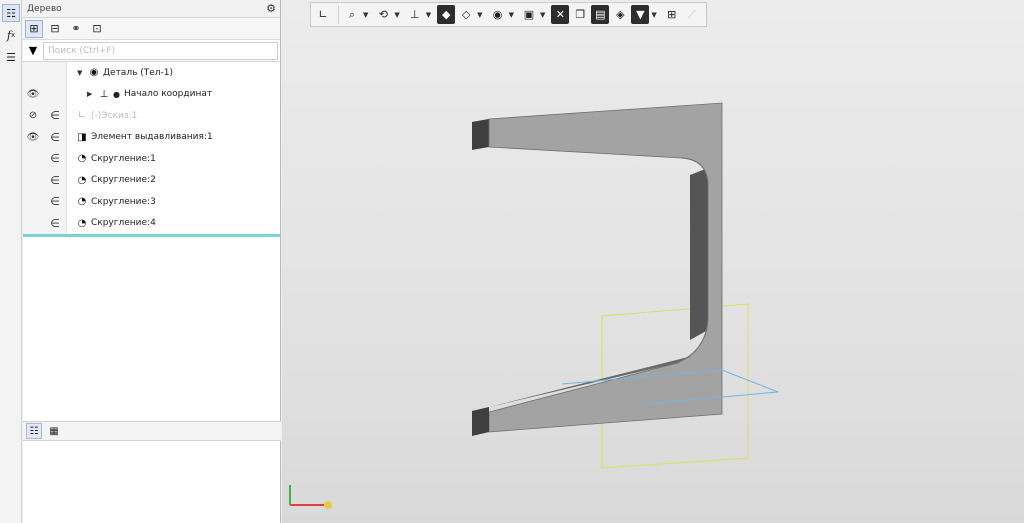  I want to click on panel-title: Дерево, so click(44, 8).